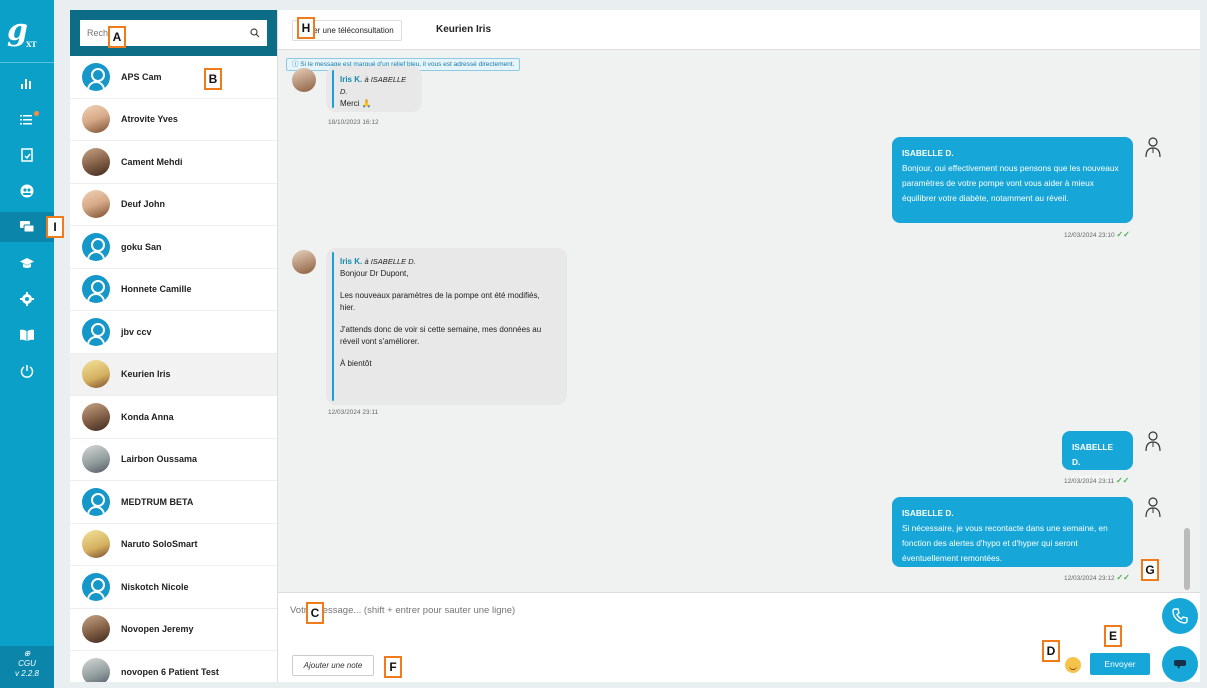 The height and width of the screenshot is (688, 1207). What do you see at coordinates (351, 261) in the screenshot?
I see `message-sender: Iris K.` at bounding box center [351, 261].